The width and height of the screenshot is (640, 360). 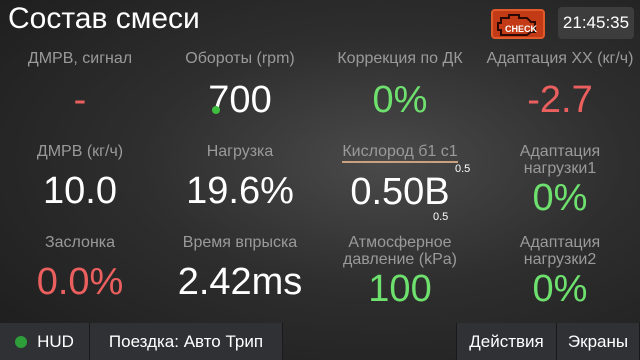 I want to click on oxygen-sub-top: 0.5, so click(x=463, y=169).